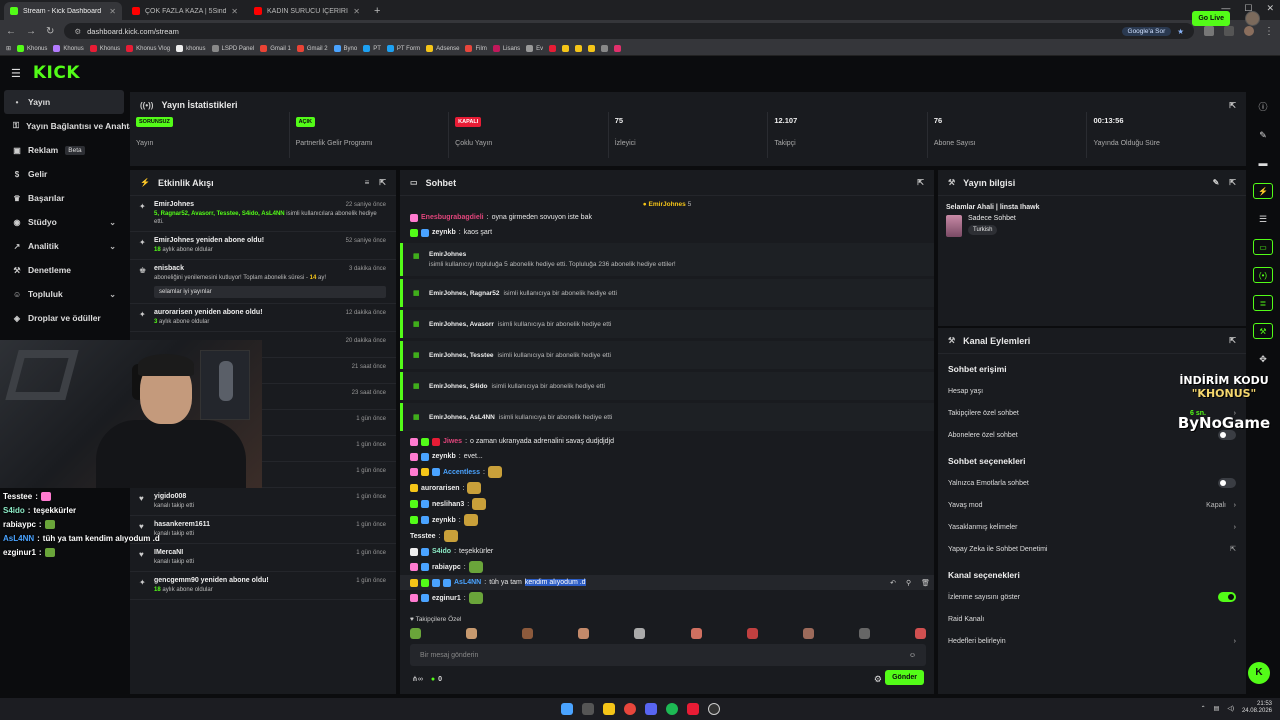 This screenshot has width=1280, height=720. What do you see at coordinates (56, 73) in the screenshot?
I see `kick-logo: KICK` at bounding box center [56, 73].